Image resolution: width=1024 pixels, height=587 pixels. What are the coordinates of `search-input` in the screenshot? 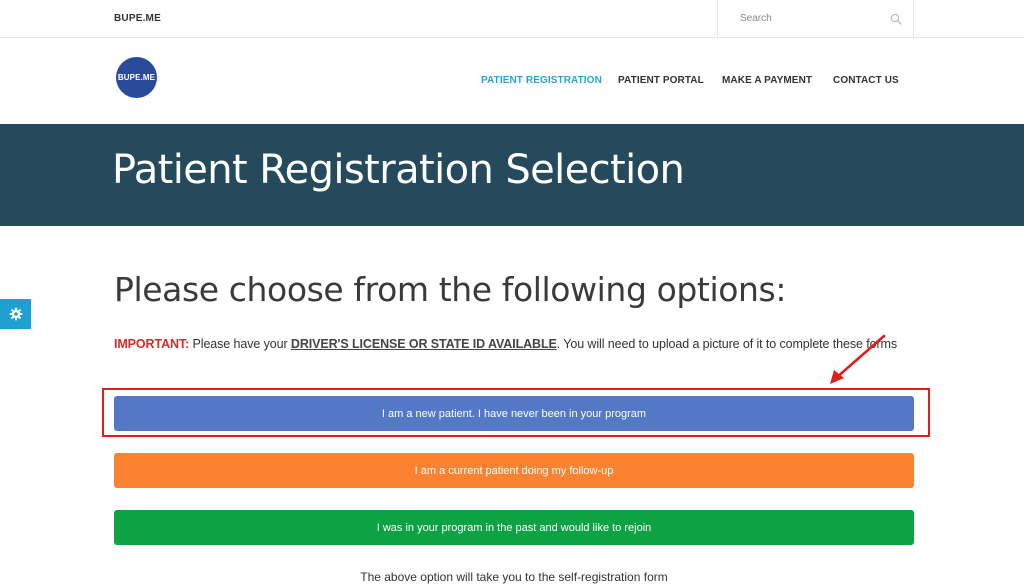 It's located at (803, 18).